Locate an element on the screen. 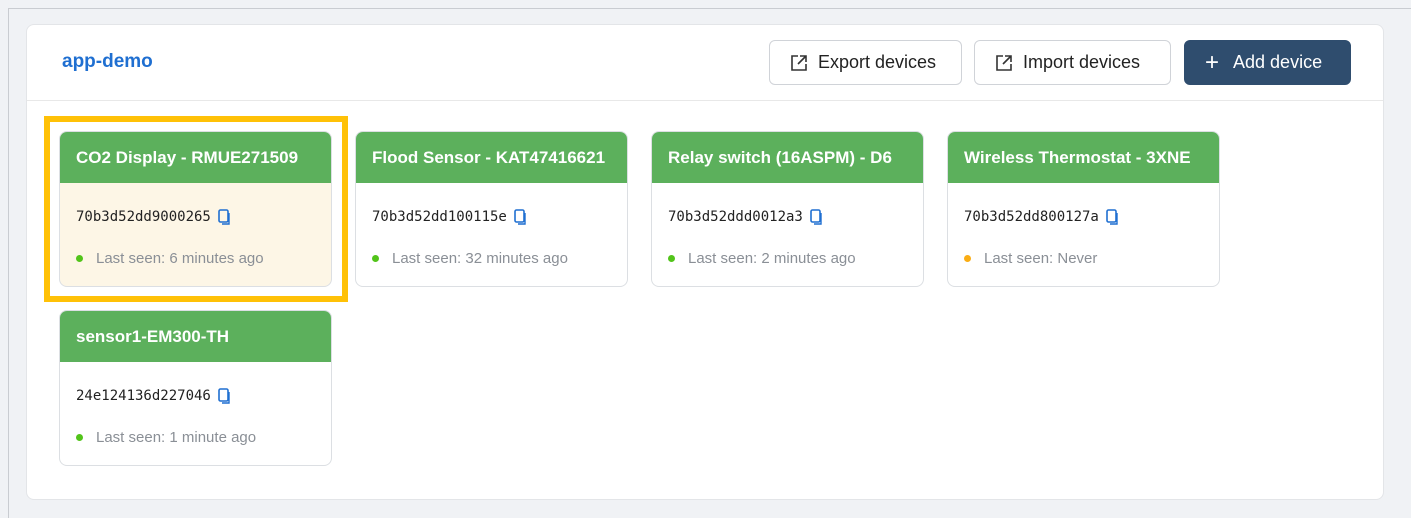 This screenshot has height=518, width=1411. add-device-button: + Add device is located at coordinates (1267, 62).